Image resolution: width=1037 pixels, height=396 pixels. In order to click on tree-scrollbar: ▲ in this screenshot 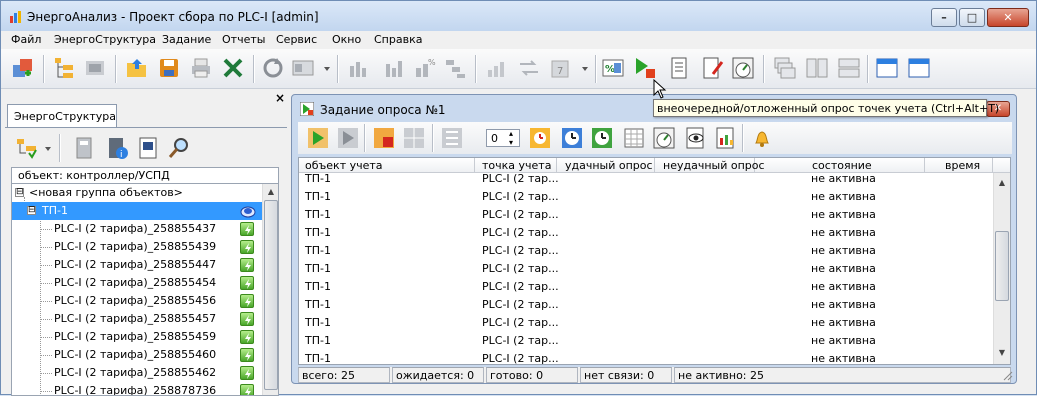, I will do `click(270, 289)`.